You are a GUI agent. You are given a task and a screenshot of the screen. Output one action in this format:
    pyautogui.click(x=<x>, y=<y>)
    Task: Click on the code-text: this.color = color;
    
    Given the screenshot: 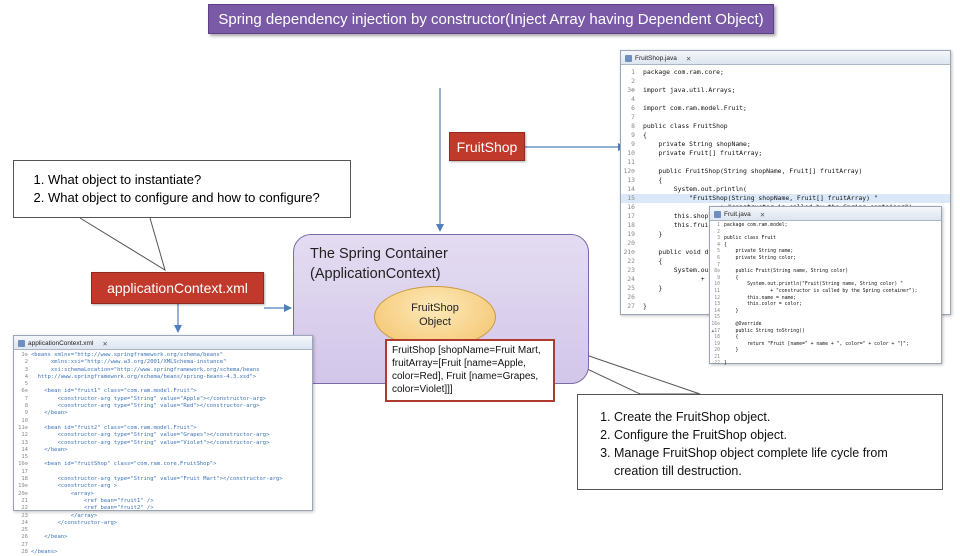 What is the action you would take?
    pyautogui.click(x=763, y=305)
    